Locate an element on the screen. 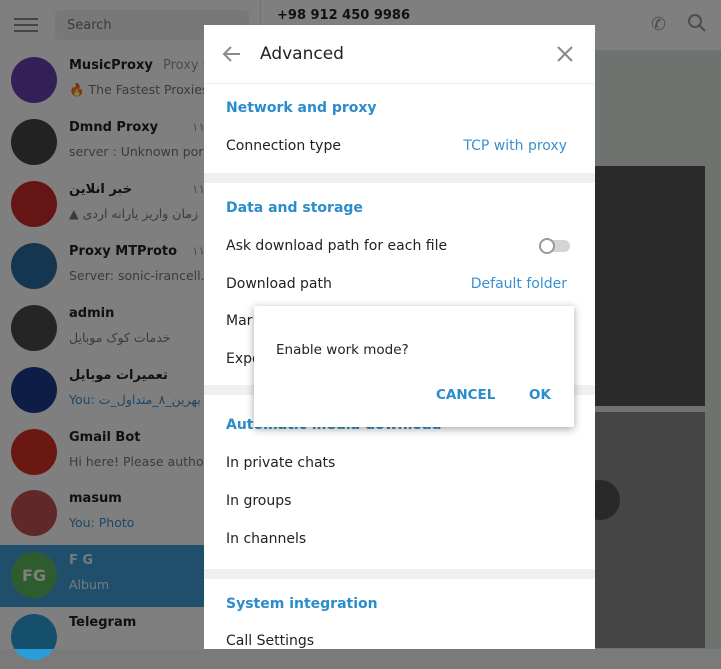 The height and width of the screenshot is (669, 721). section-network-title: Network and proxy is located at coordinates (301, 108).